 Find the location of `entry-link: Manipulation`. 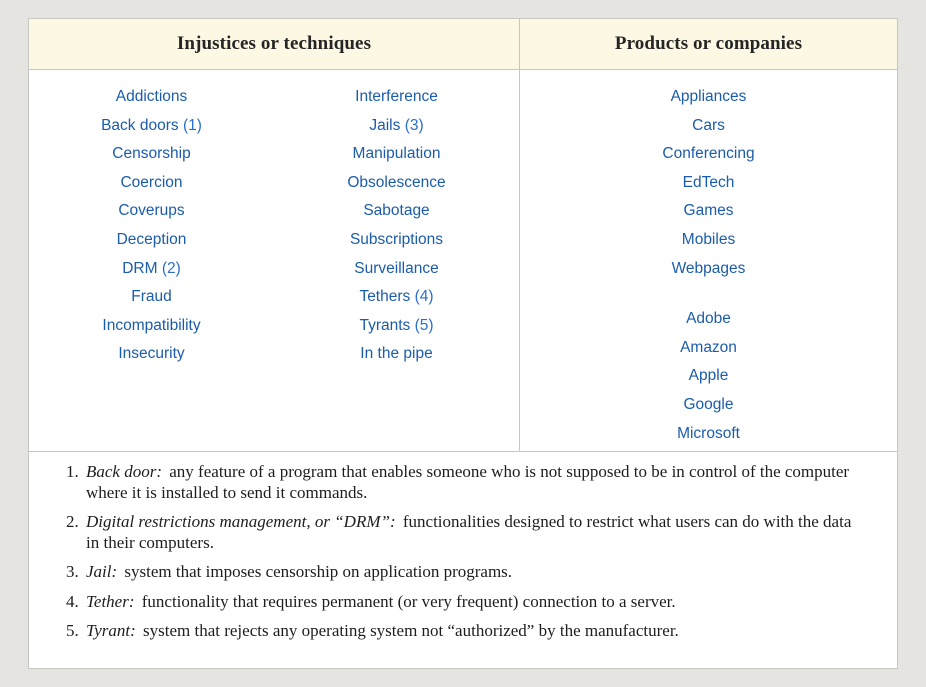

entry-link: Manipulation is located at coordinates (397, 153).